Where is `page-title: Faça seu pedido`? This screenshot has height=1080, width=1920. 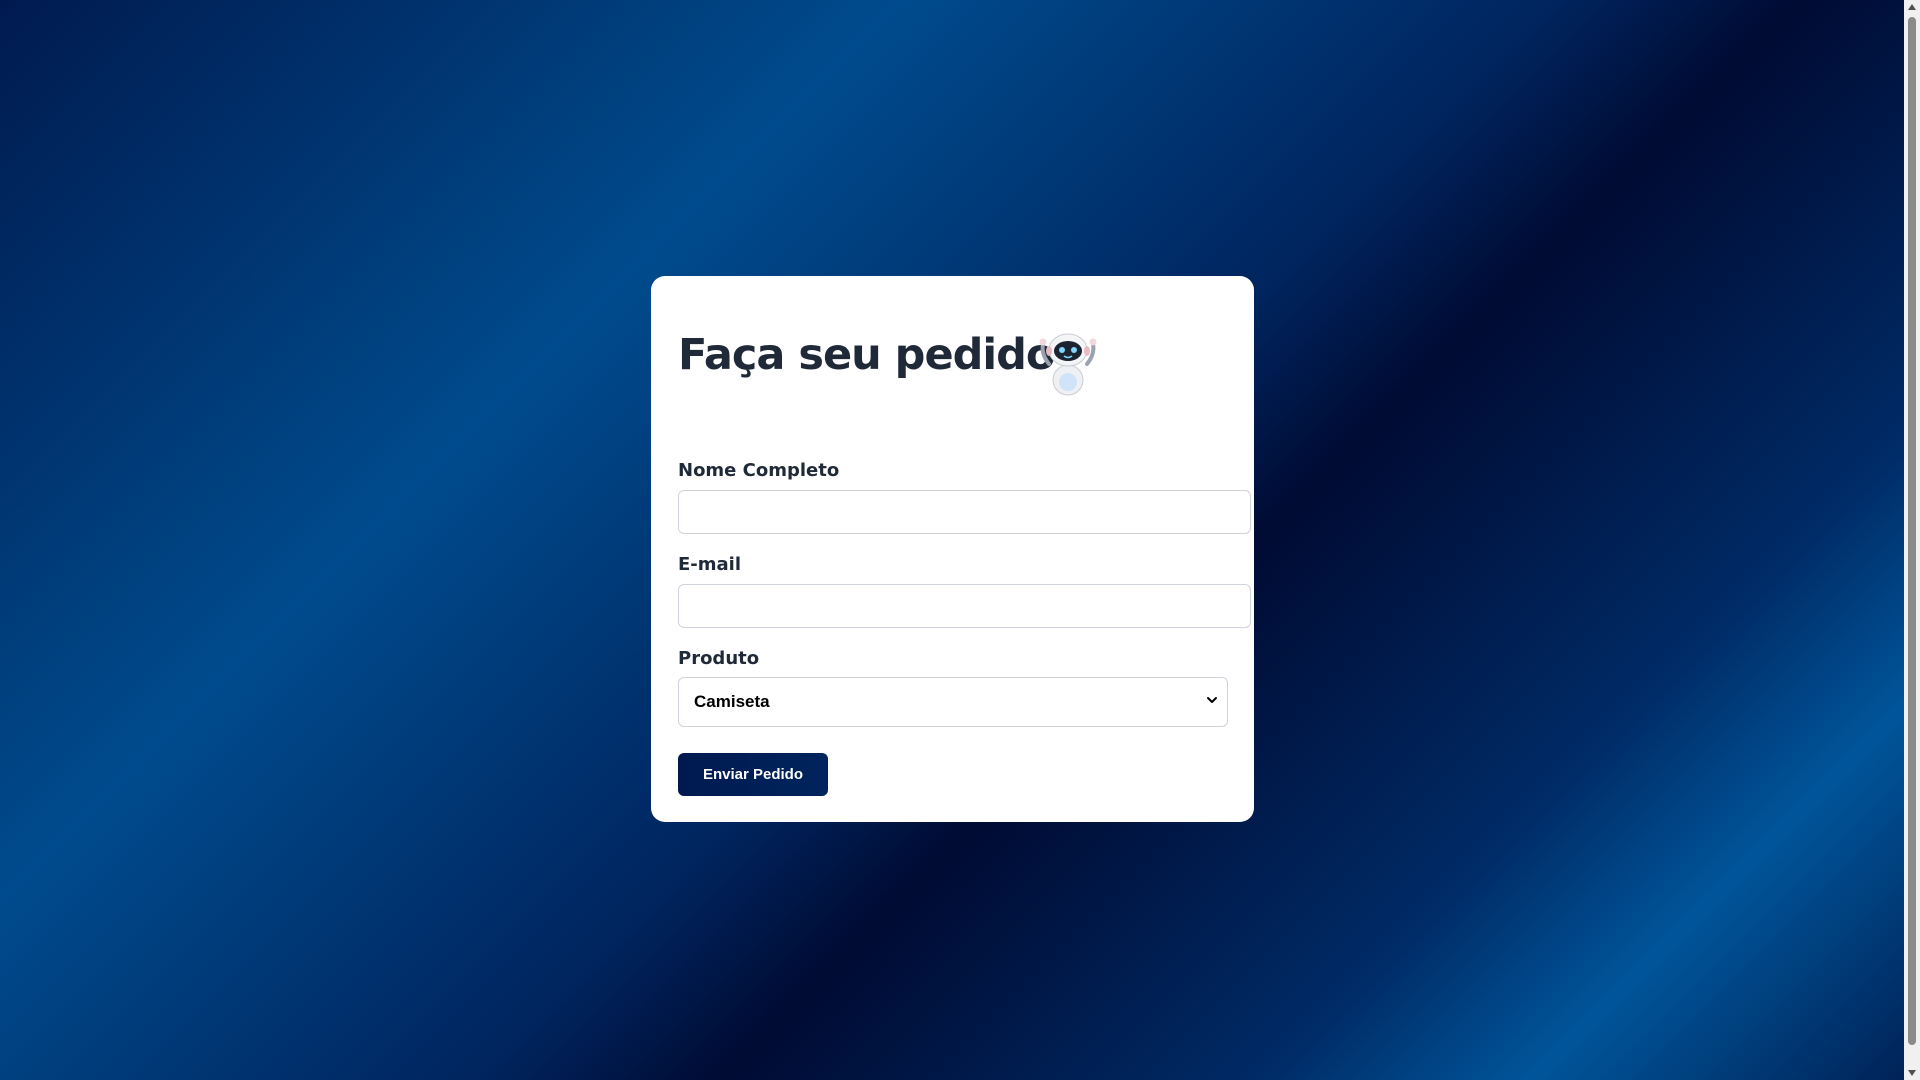 page-title: Faça seu pedido is located at coordinates (866, 355).